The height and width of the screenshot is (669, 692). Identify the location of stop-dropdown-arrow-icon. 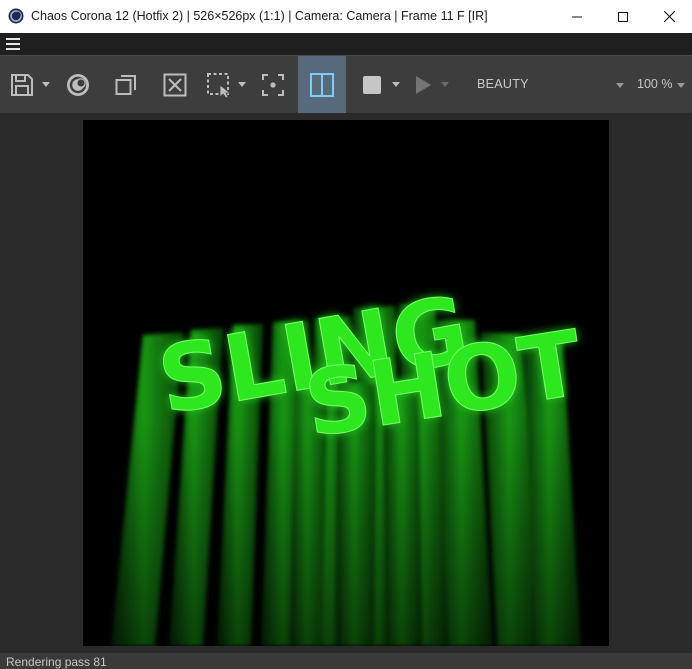
(396, 84).